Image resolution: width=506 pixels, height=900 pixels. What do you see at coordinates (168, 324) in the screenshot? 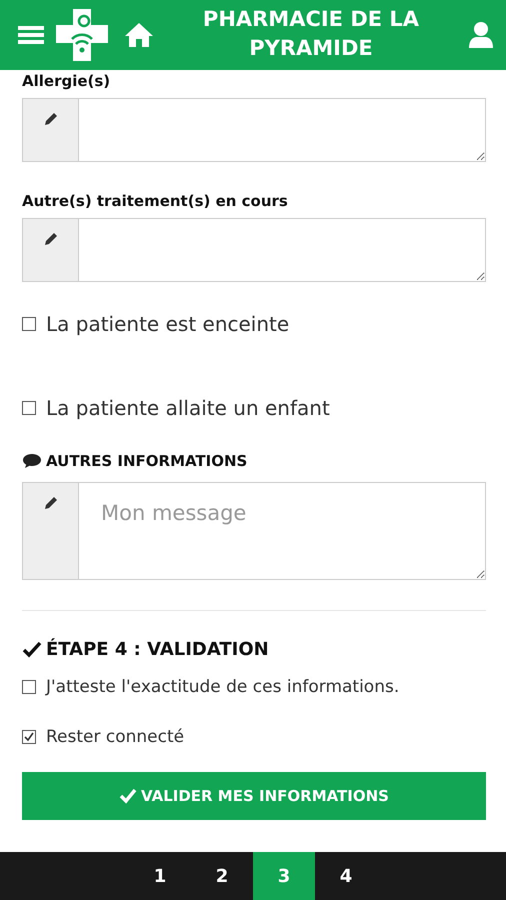
I see `checkbox-label: La patiente est enceinte` at bounding box center [168, 324].